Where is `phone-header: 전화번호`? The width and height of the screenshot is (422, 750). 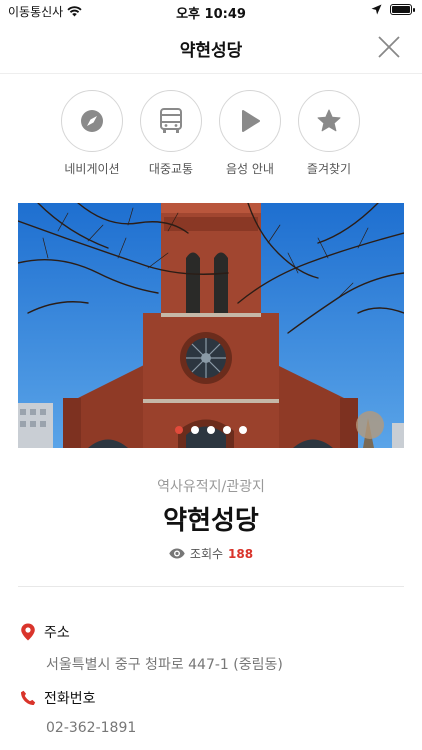 phone-header: 전화번호 is located at coordinates (212, 698).